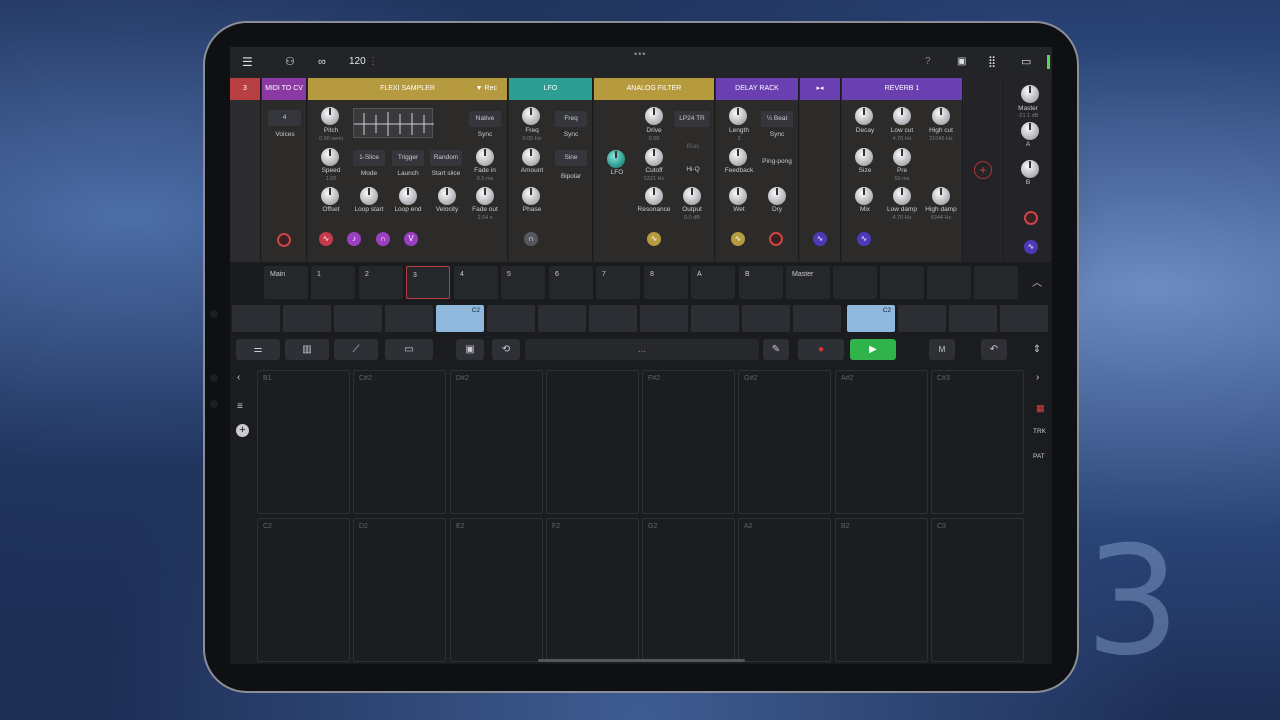 The image size is (1280, 720). Describe the element at coordinates (1037, 377) in the screenshot. I see `next-octave-icon: ›` at that location.